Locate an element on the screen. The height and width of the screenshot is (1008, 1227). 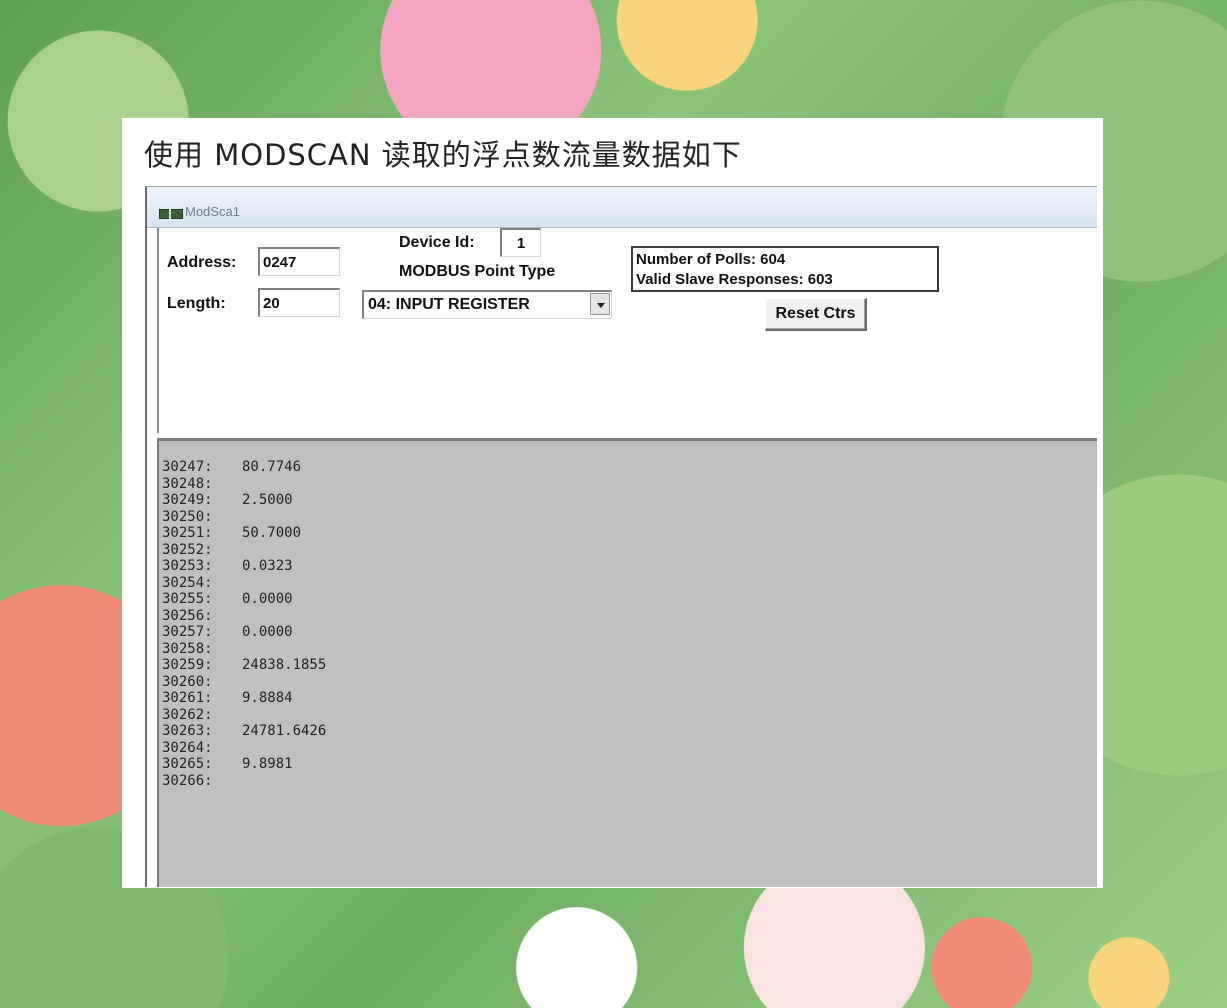
register-address: 30255: is located at coordinates (187, 599).